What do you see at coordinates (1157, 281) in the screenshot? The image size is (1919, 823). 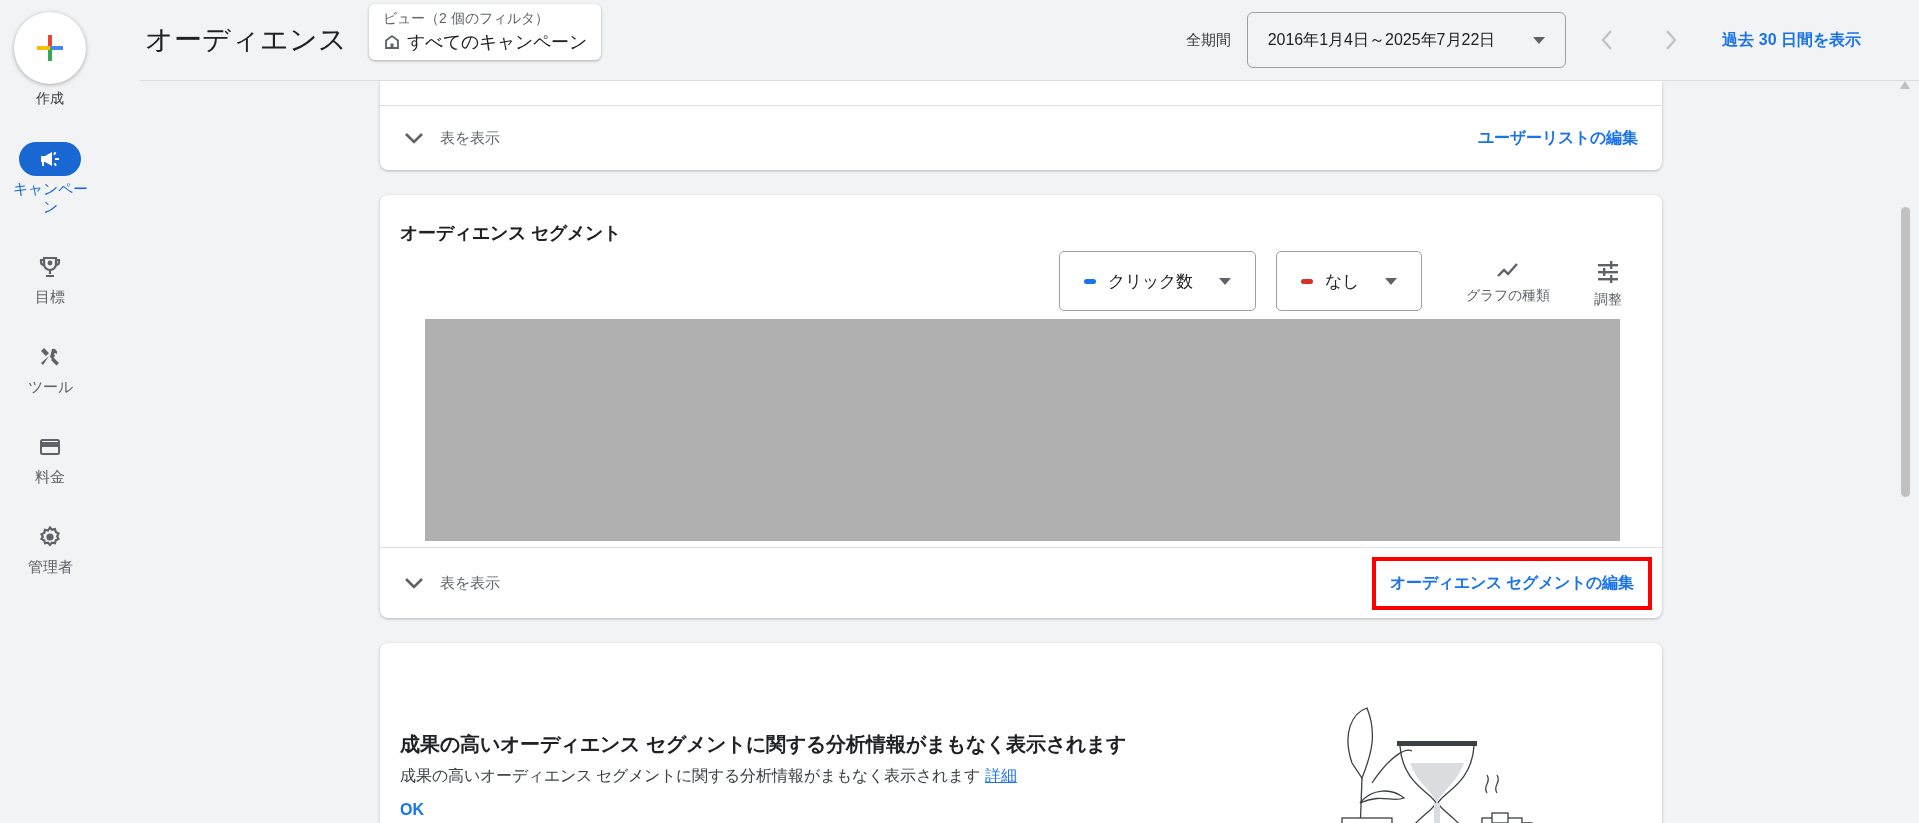 I see `metric-dropdown: クリック数` at bounding box center [1157, 281].